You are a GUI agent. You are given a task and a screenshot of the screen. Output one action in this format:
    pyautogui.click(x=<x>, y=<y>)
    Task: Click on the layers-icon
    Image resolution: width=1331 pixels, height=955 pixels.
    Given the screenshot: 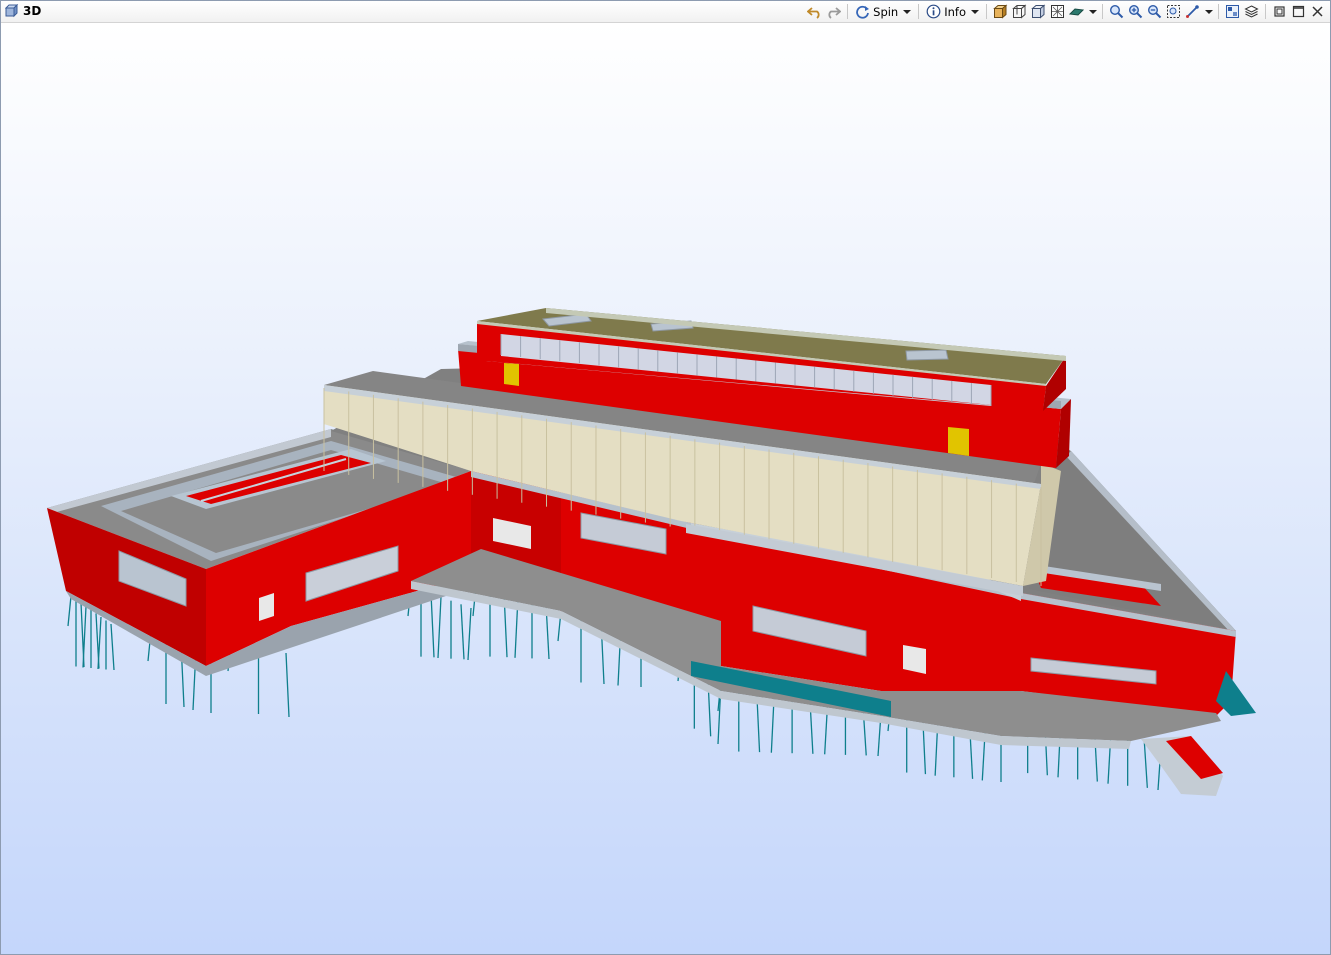 What is the action you would take?
    pyautogui.click(x=1251, y=11)
    